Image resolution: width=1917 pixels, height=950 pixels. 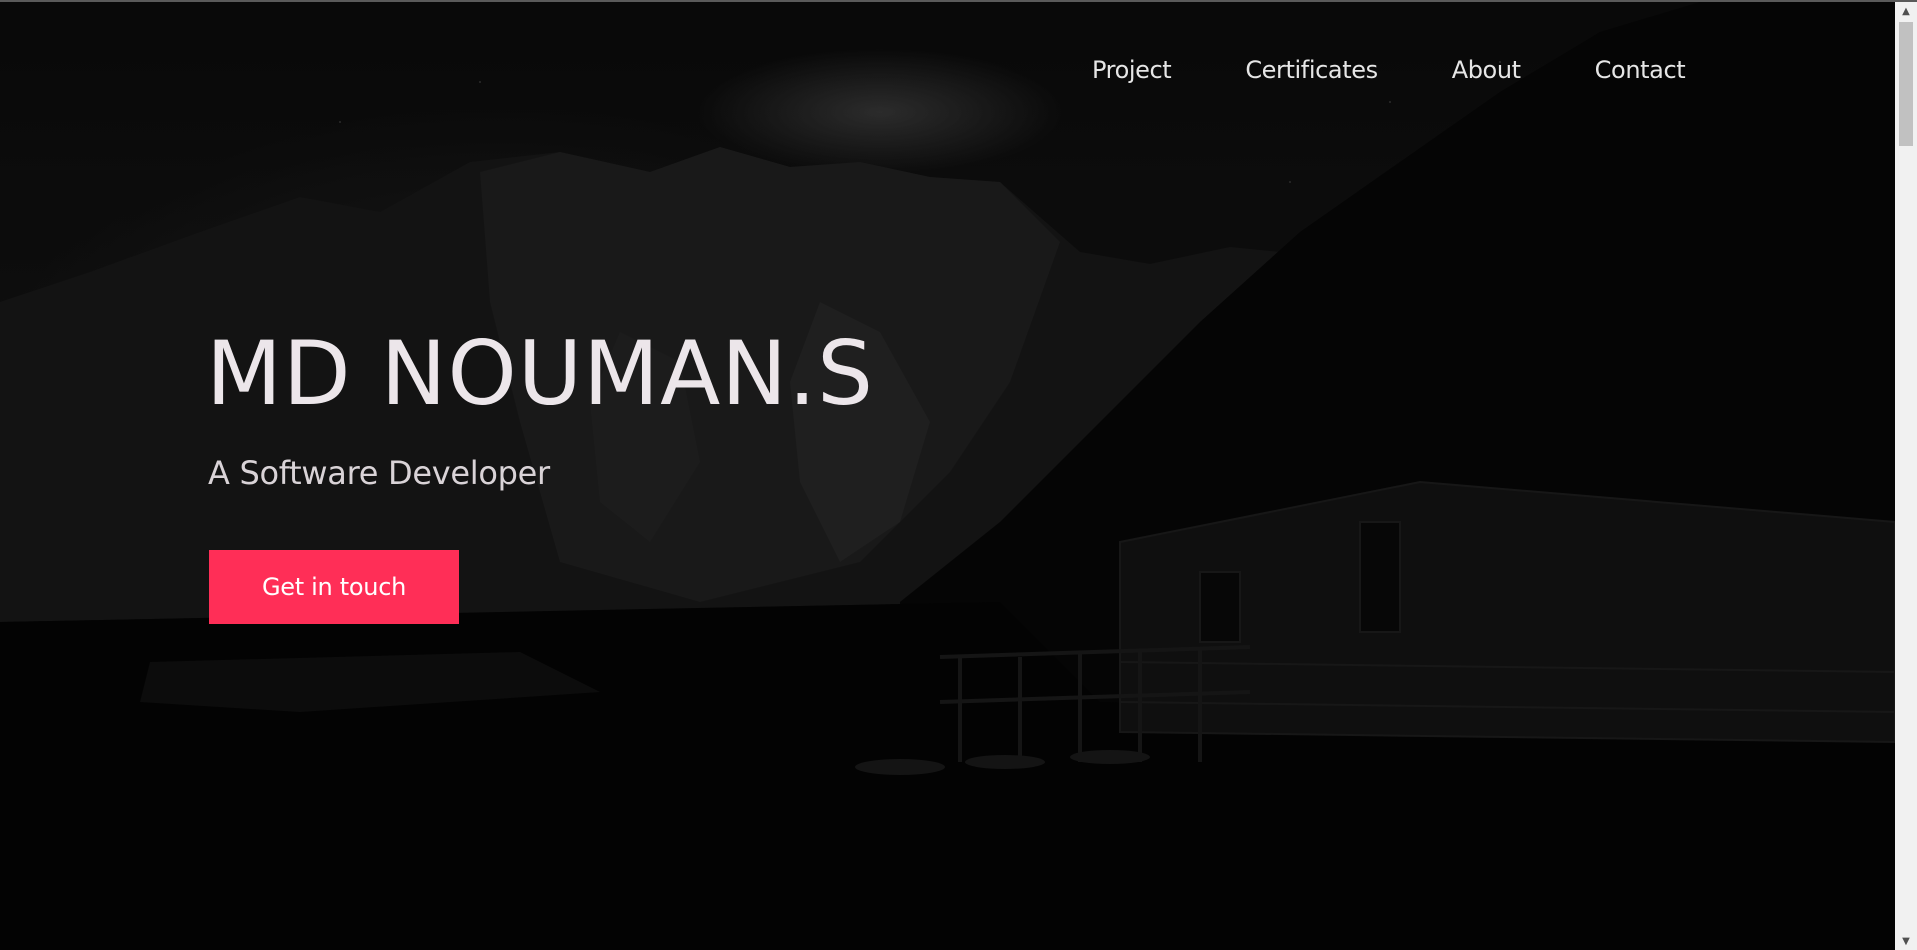 What do you see at coordinates (1906, 941) in the screenshot?
I see `triangle-down-icon: ▼` at bounding box center [1906, 941].